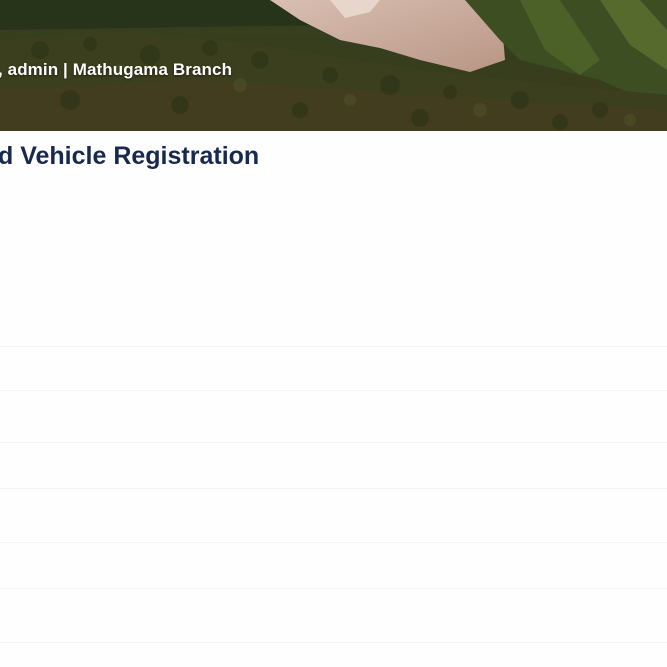 Image resolution: width=667 pixels, height=667 pixels. What do you see at coordinates (116, 69) in the screenshot?
I see `user-branch-label: , admin | Mathugama Branch` at bounding box center [116, 69].